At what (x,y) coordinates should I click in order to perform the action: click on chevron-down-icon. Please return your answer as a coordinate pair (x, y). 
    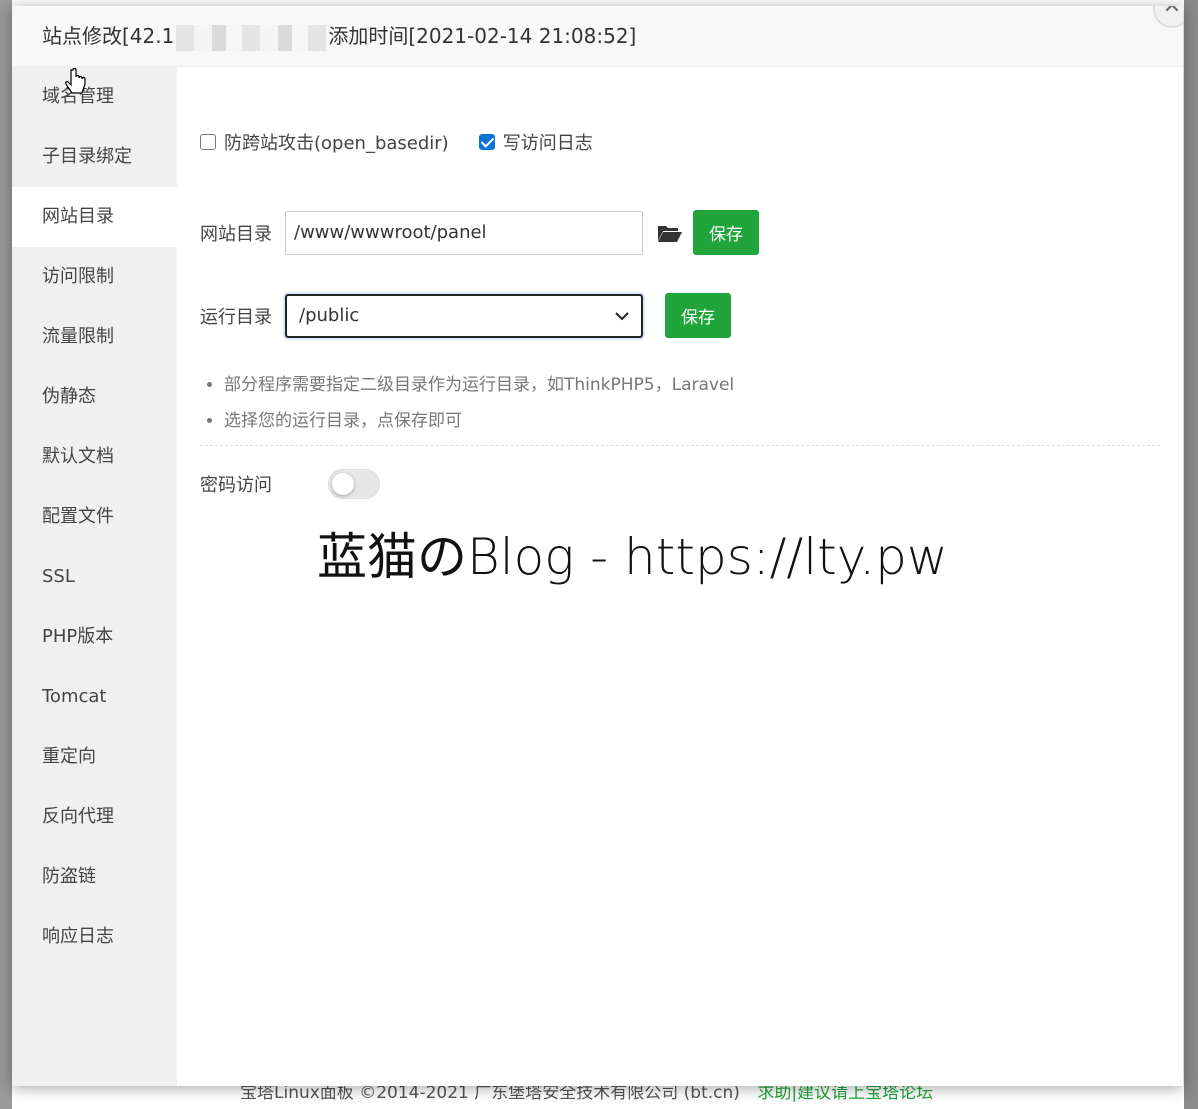
    Looking at the image, I should click on (622, 315).